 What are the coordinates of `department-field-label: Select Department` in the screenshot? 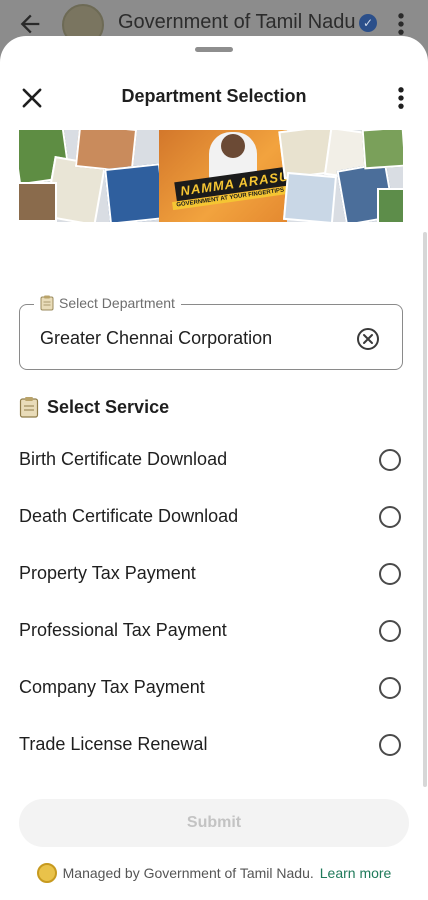 It's located at (107, 303).